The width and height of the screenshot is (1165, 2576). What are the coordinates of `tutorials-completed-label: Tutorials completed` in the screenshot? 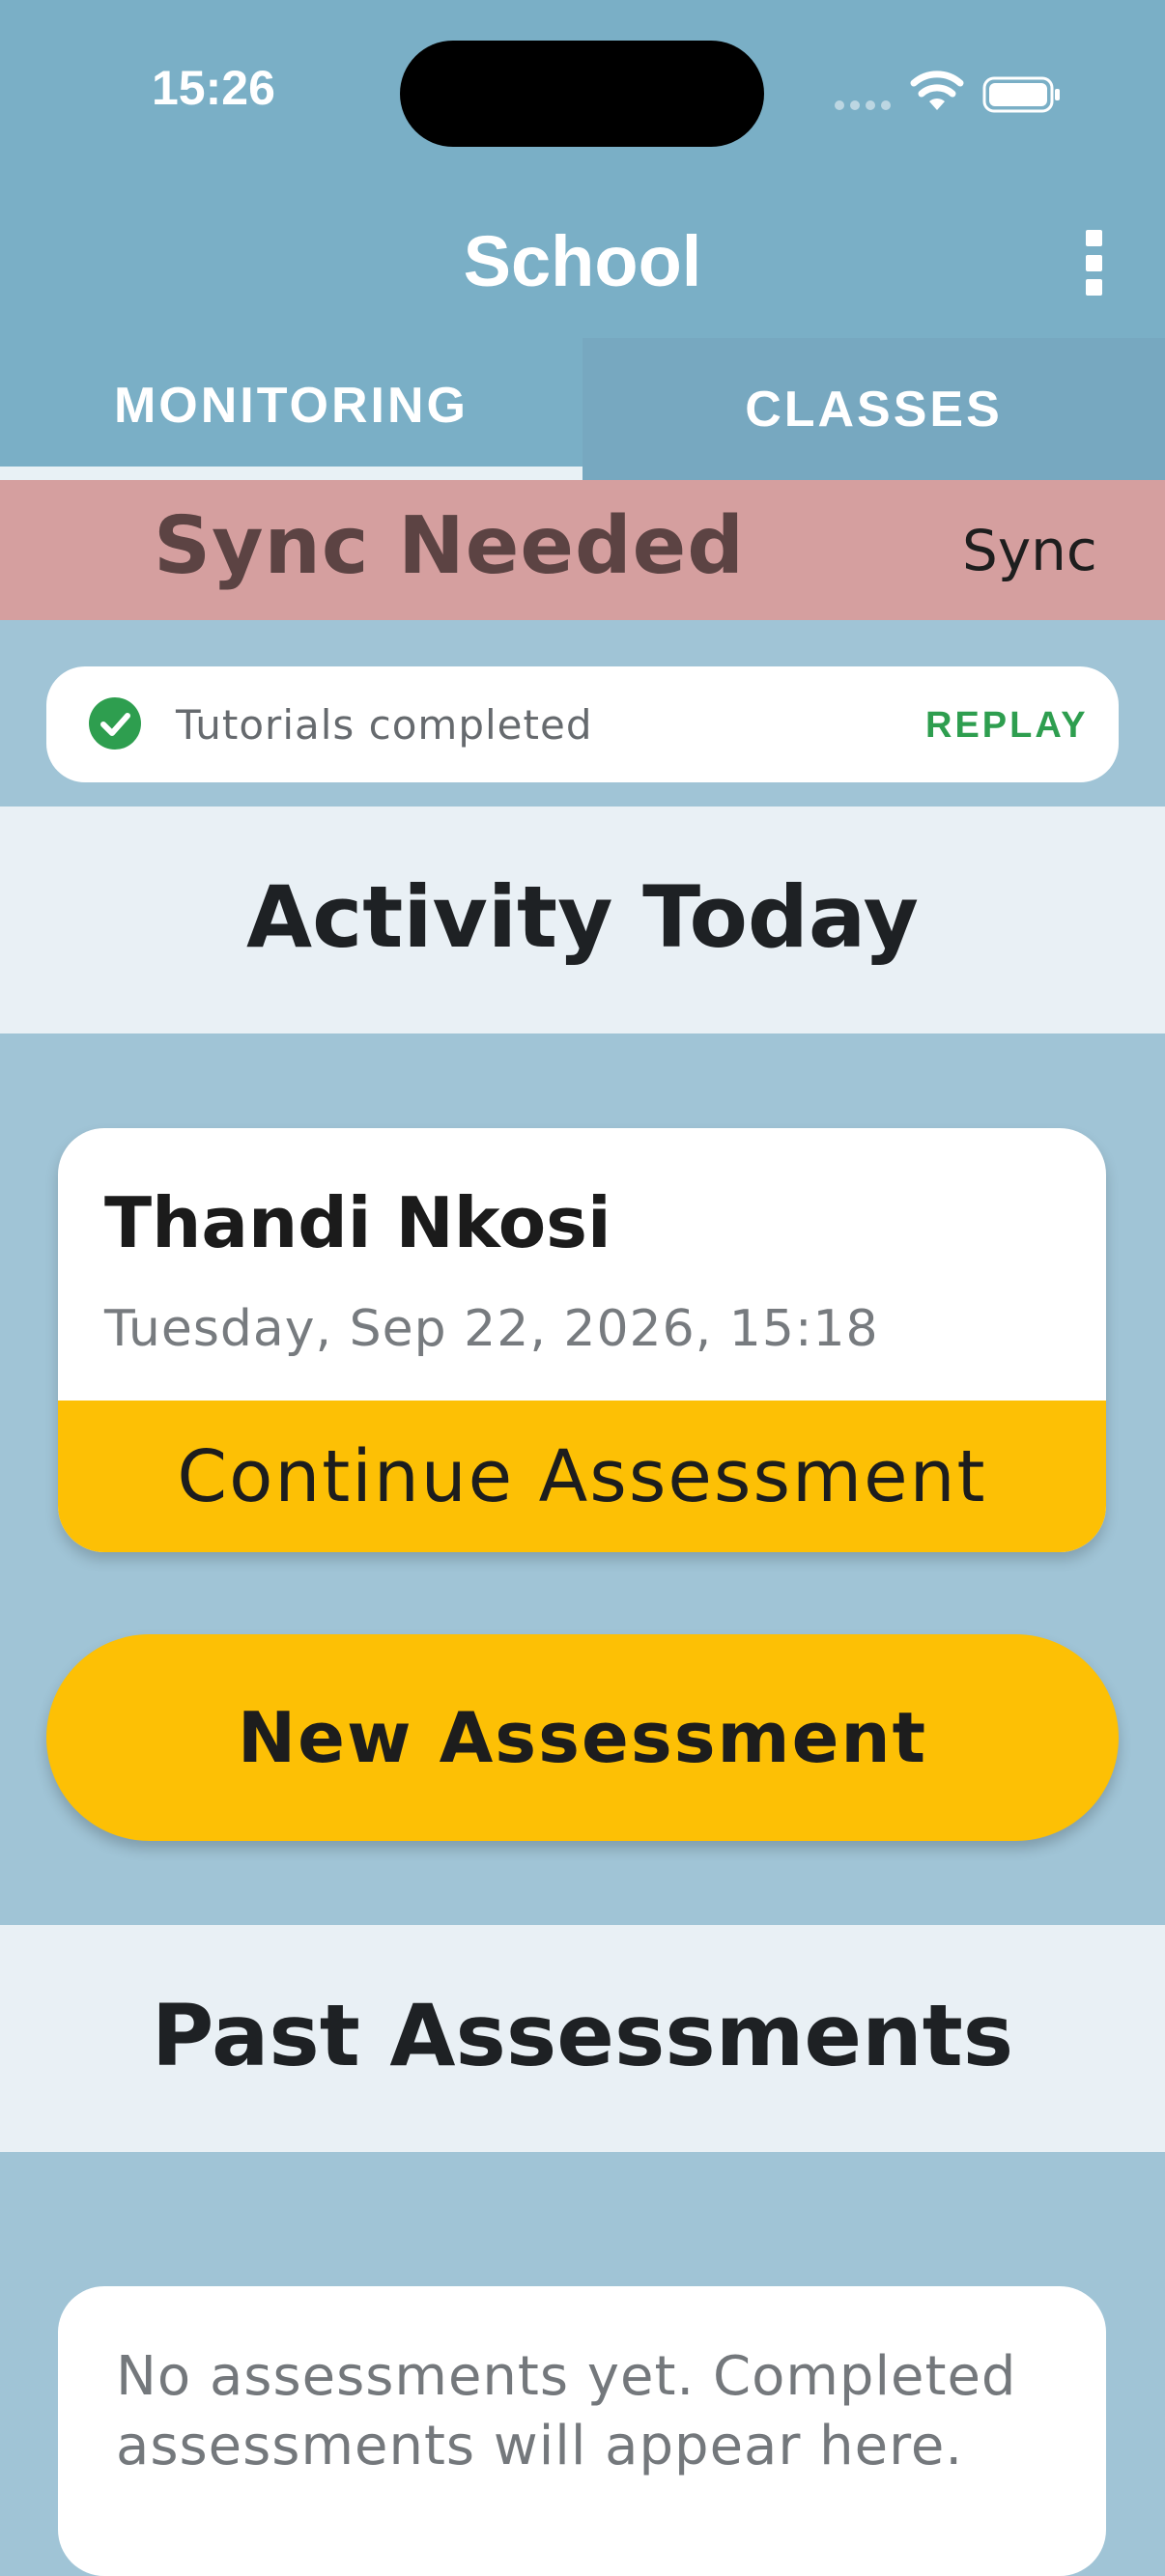 It's located at (385, 725).